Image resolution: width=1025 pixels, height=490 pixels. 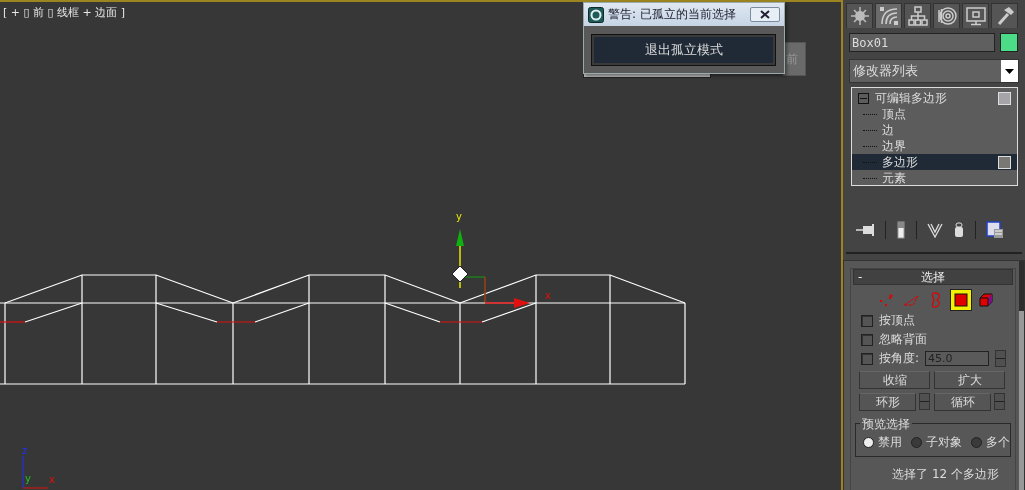 What do you see at coordinates (934, 130) in the screenshot?
I see `stack-sub-item: 边` at bounding box center [934, 130].